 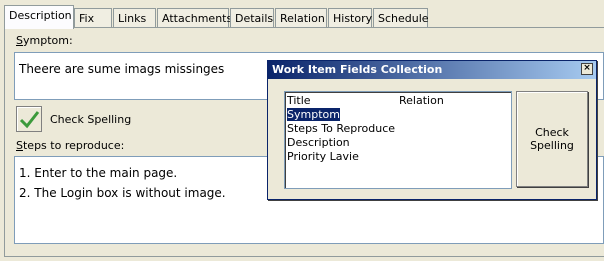 I want to click on dialog-title-bar: Work Item Fields Collection ×, so click(x=432, y=70).